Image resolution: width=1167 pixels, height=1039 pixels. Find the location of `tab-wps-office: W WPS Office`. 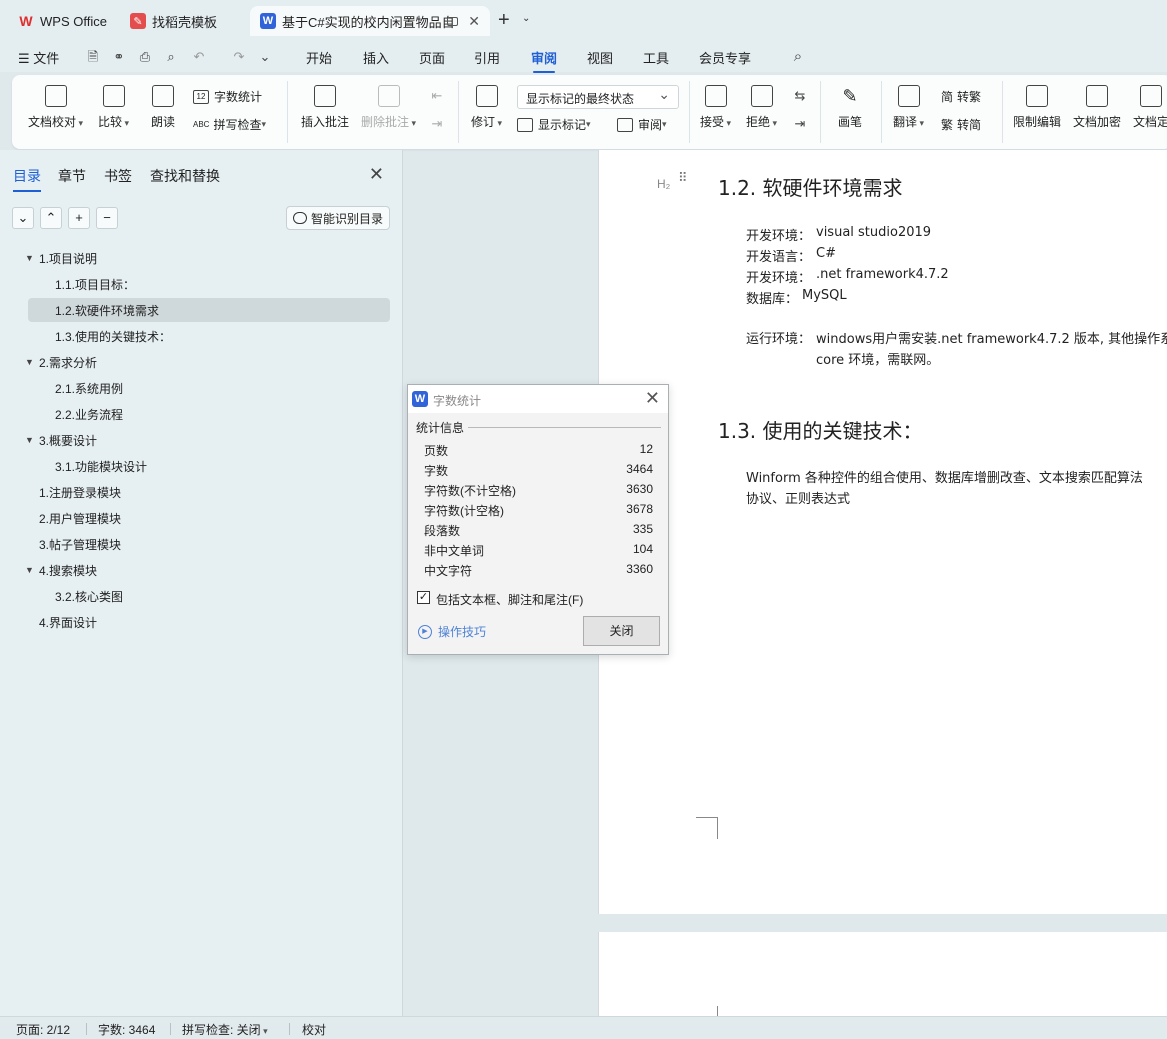

tab-wps-office: W WPS Office is located at coordinates (63, 21).